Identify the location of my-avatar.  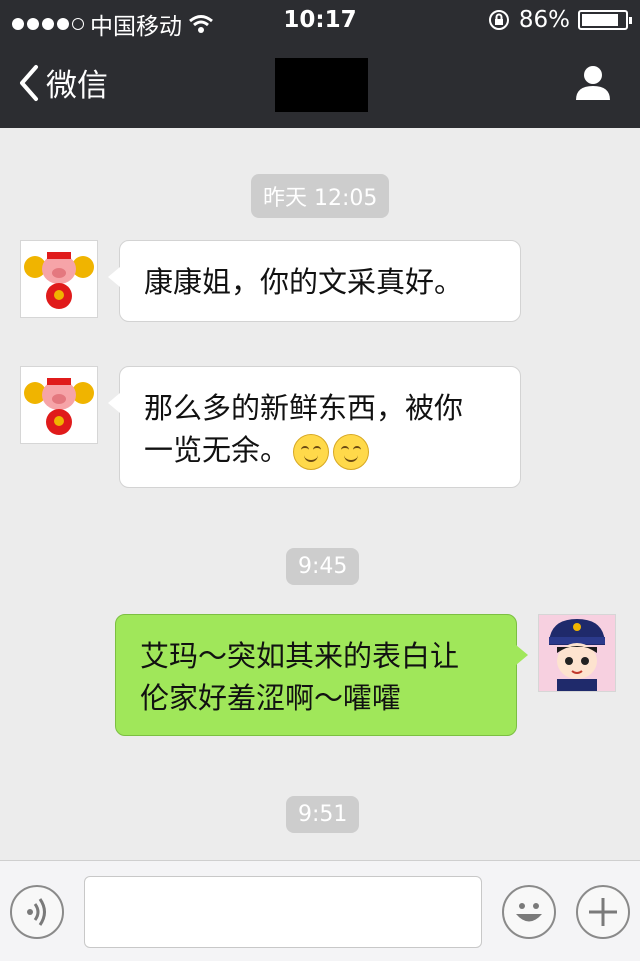
(577, 653).